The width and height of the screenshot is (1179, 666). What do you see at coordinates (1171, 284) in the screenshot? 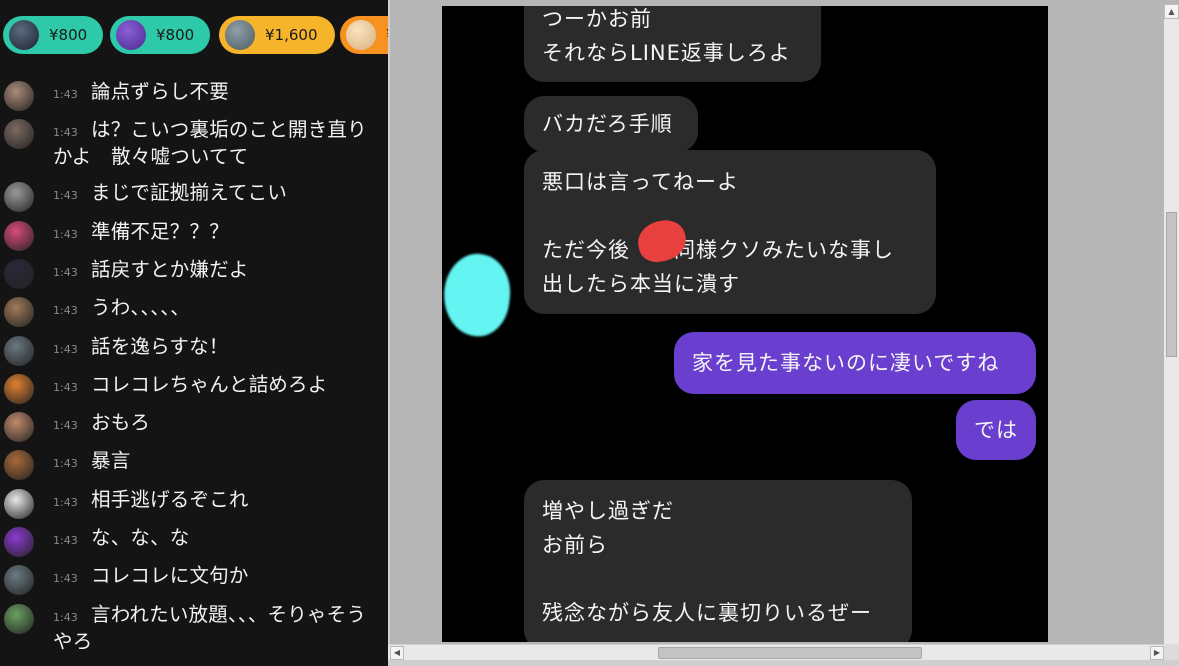
I see `vertical-scroll-thumb` at bounding box center [1171, 284].